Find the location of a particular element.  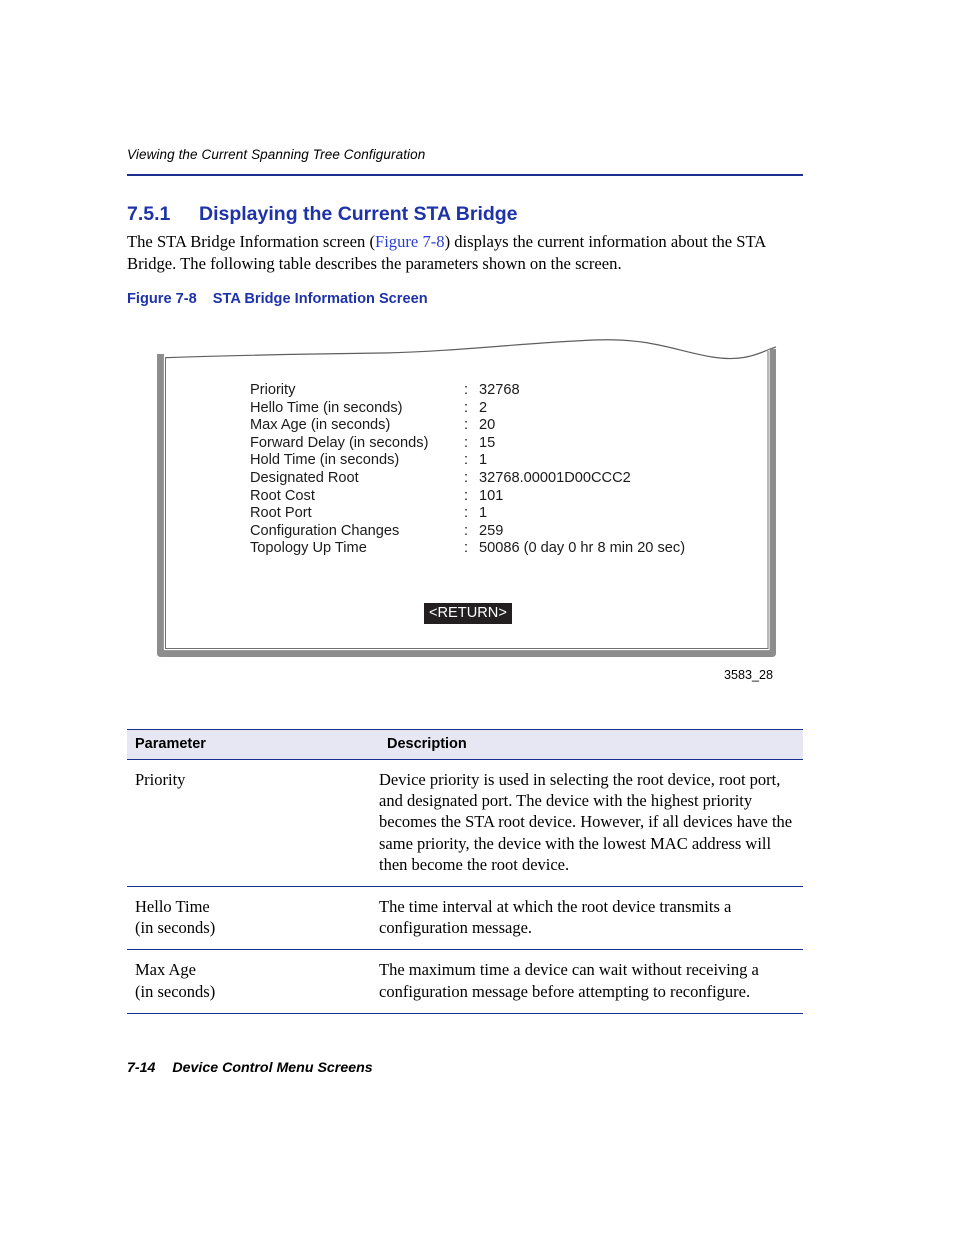

field-label: Max Age (in seconds) is located at coordinates (320, 425).